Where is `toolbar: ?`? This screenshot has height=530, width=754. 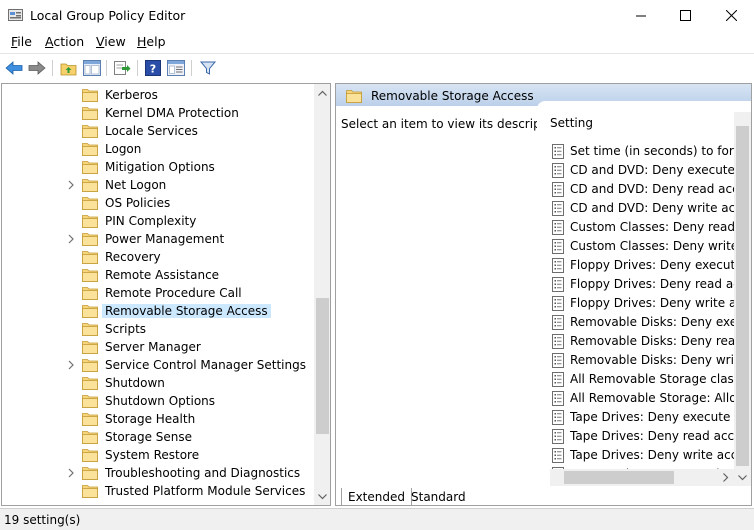 toolbar: ? is located at coordinates (377, 67).